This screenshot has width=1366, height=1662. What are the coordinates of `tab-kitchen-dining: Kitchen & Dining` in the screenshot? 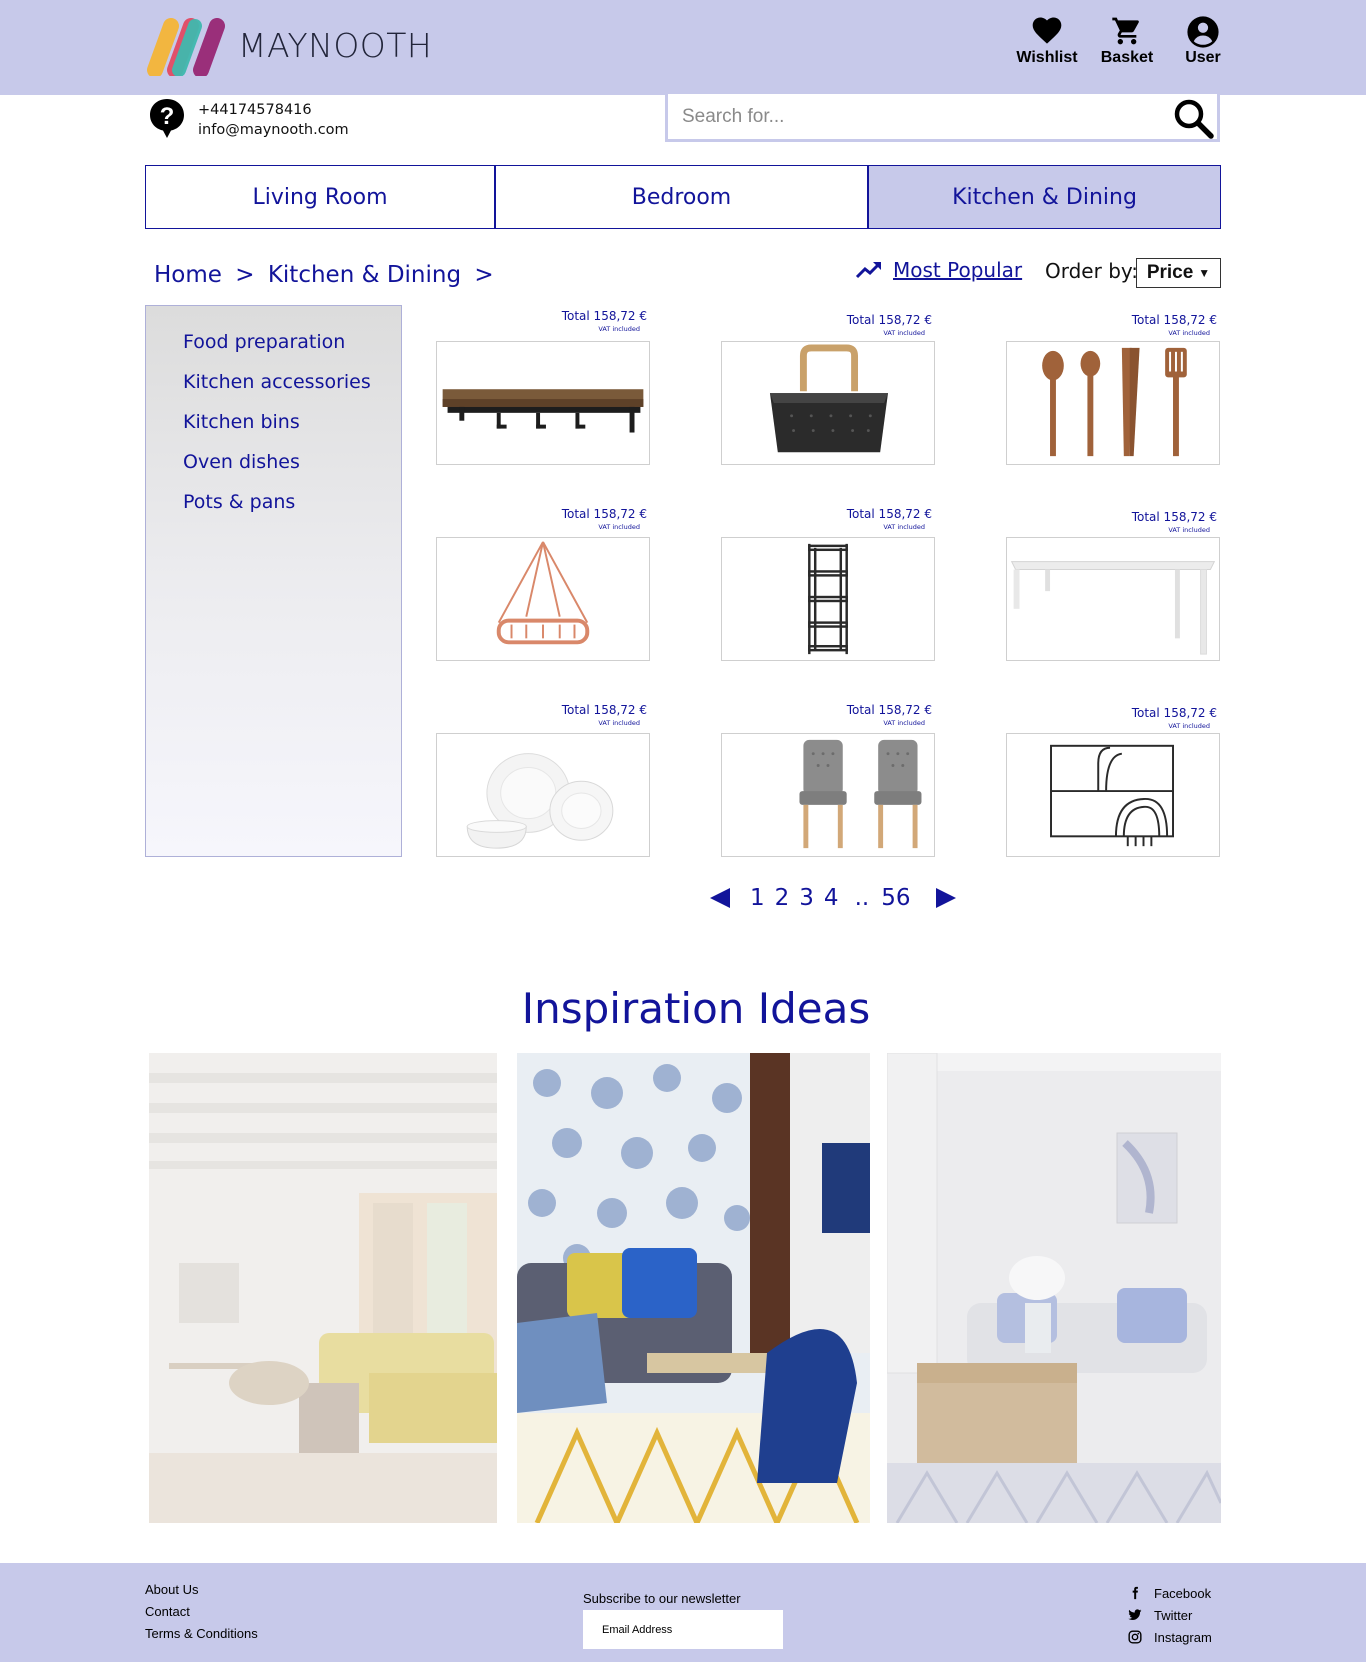 It's located at (1044, 197).